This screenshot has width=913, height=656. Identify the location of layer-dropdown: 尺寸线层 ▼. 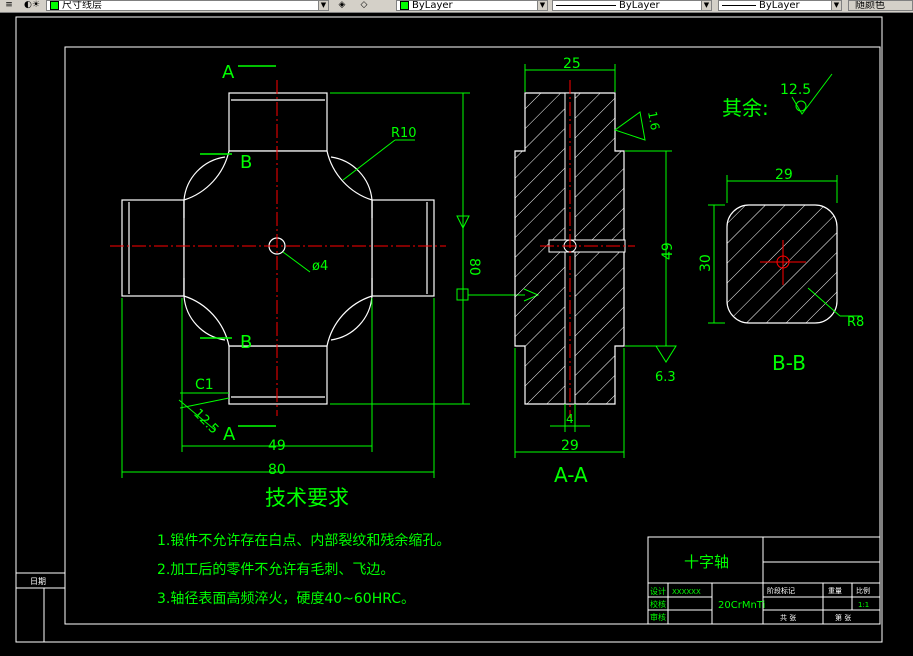
(187, 5).